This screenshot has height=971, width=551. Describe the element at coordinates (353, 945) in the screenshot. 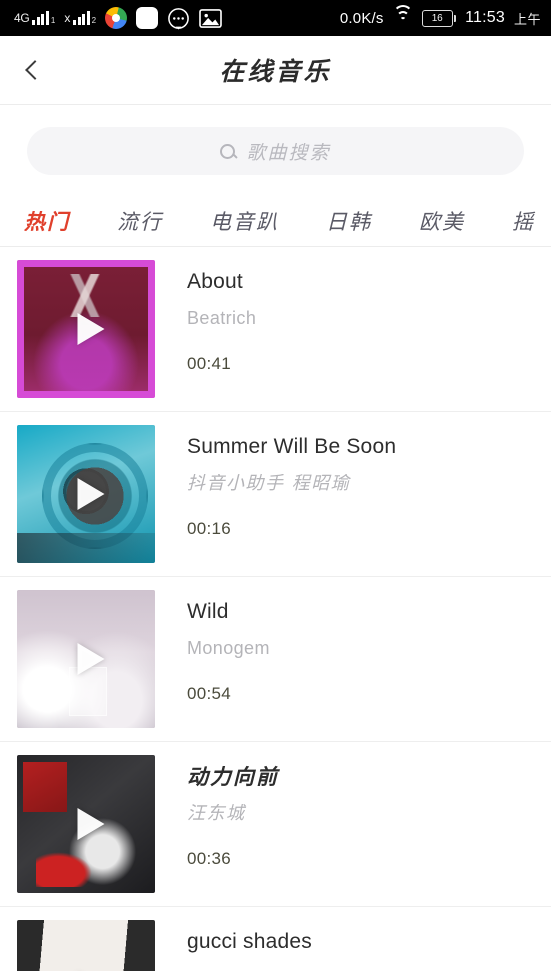

I see `song-meta: gucci shades` at that location.